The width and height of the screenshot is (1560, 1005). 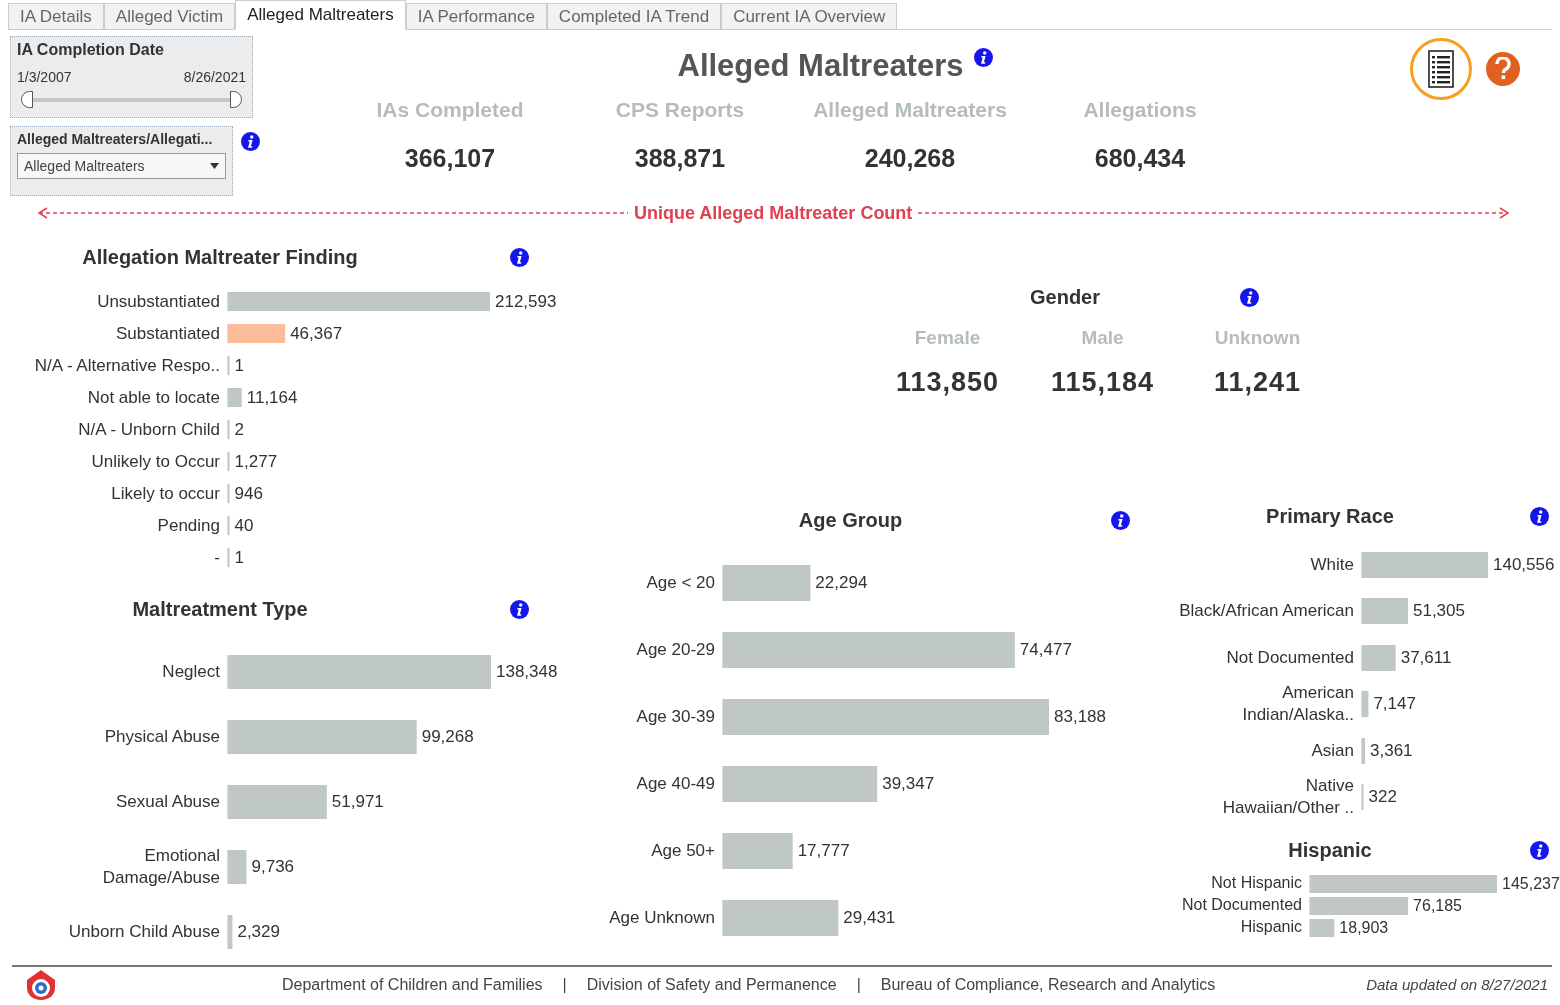 I want to click on value-label: 140,556, so click(x=1523, y=564).